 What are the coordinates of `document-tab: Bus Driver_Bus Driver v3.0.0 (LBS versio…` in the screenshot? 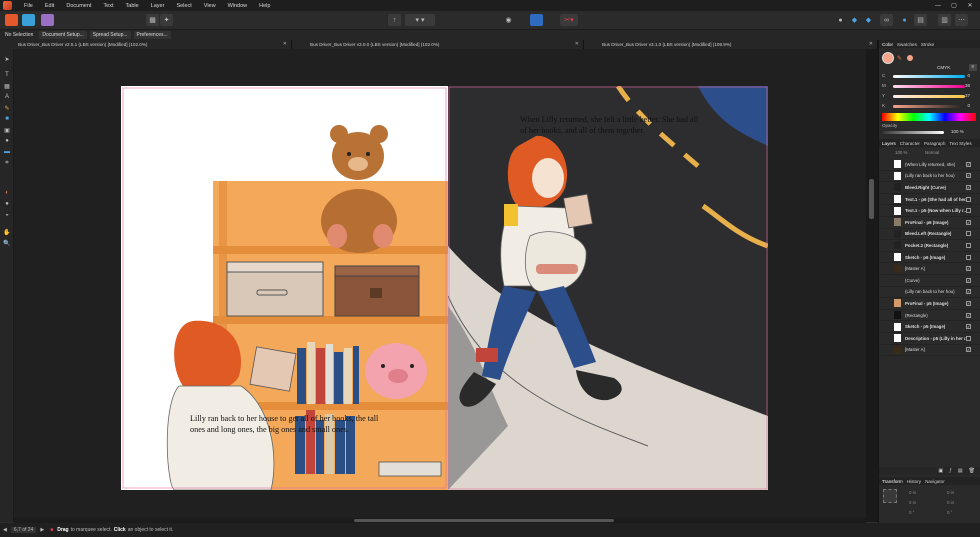 It's located at (438, 44).